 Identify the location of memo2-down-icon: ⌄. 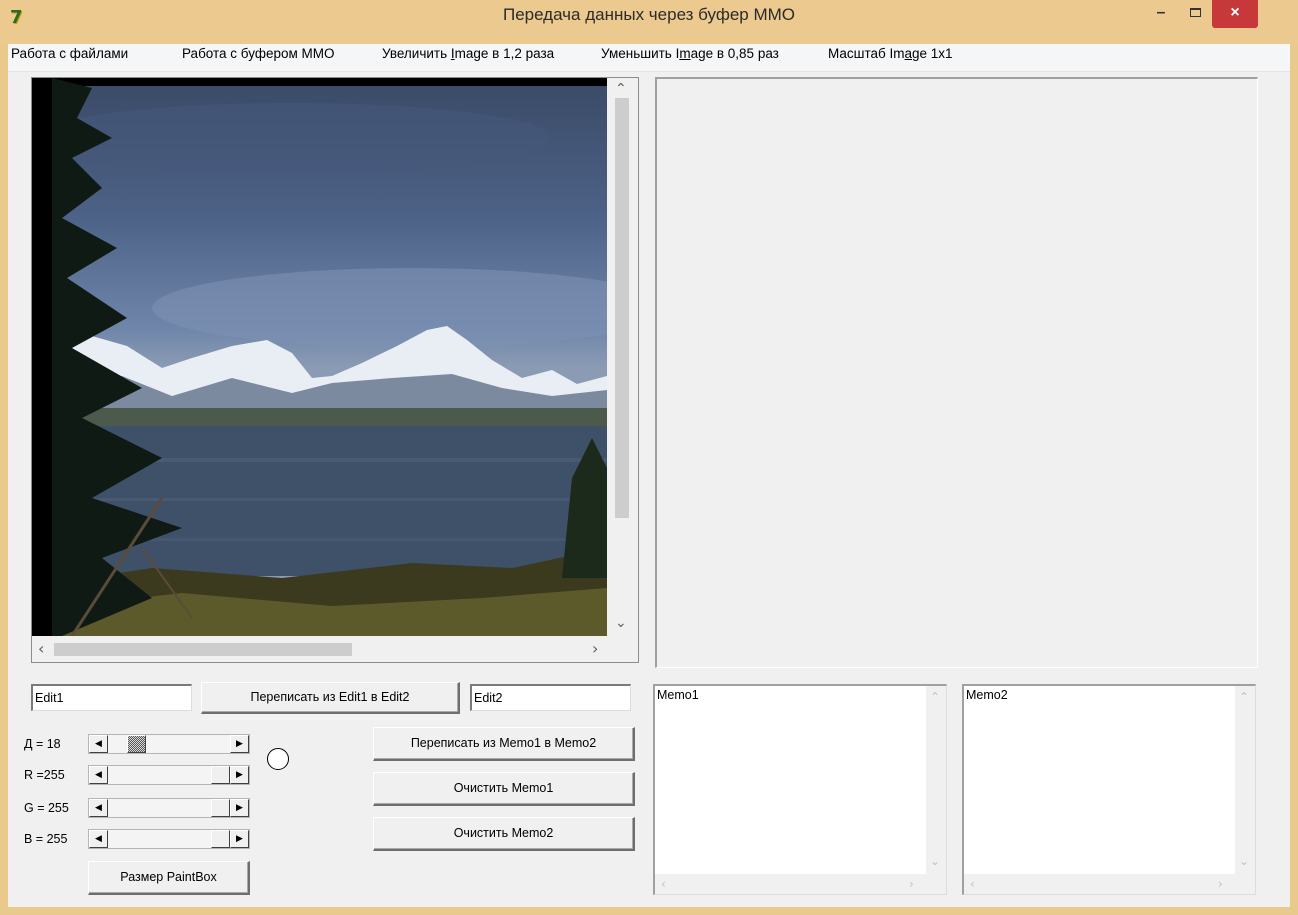
(1244, 861).